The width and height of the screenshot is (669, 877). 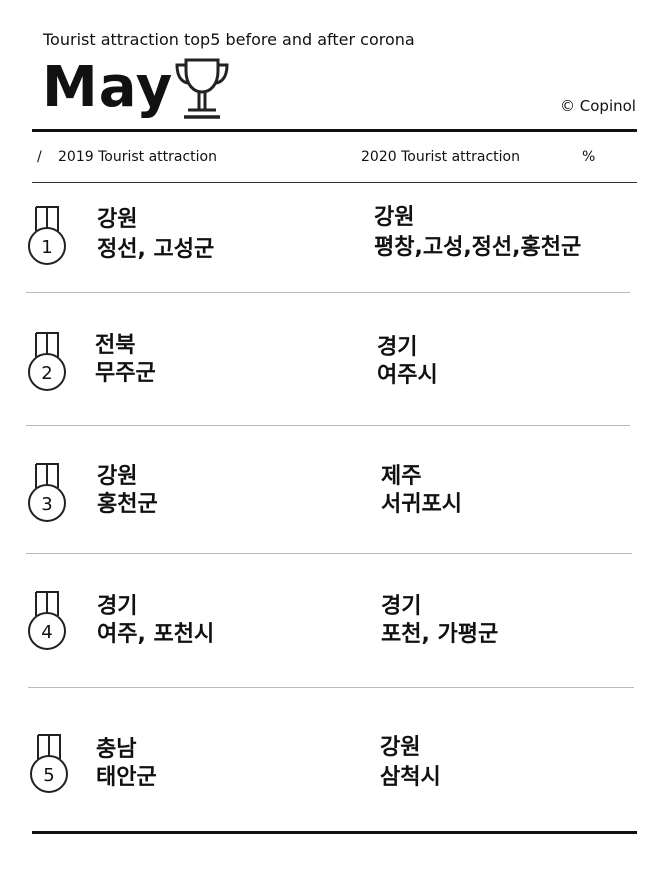 I want to click on rank-number: 2, so click(x=46, y=373).